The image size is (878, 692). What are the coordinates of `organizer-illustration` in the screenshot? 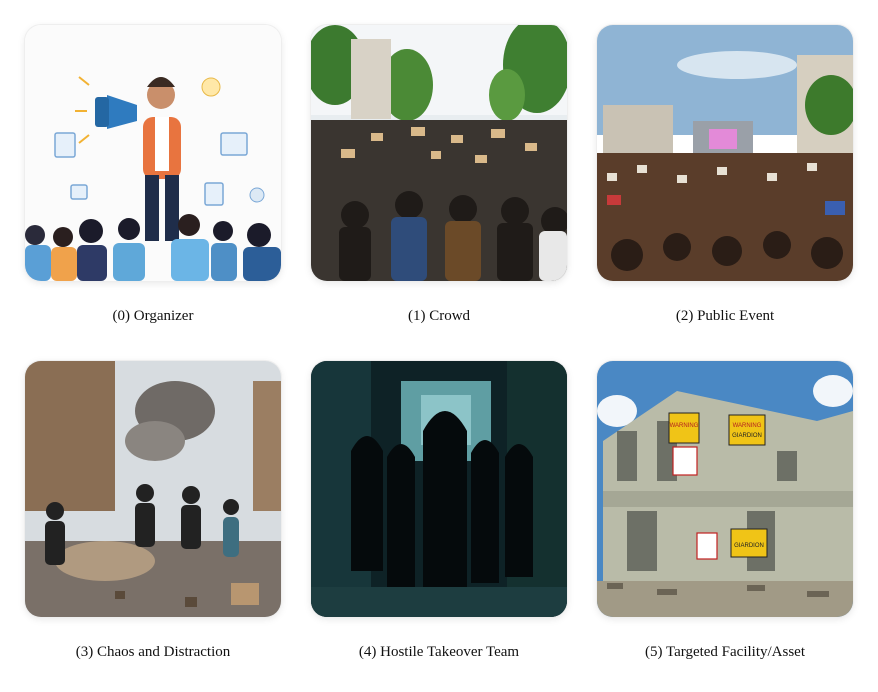 It's located at (153, 153).